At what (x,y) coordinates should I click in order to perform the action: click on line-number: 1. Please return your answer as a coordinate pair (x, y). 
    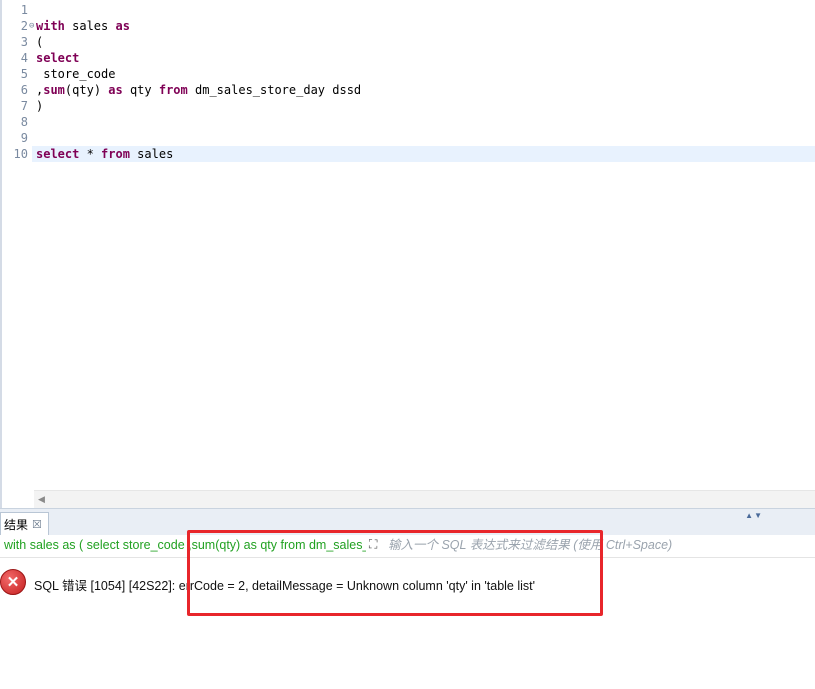
    Looking at the image, I should click on (24, 10).